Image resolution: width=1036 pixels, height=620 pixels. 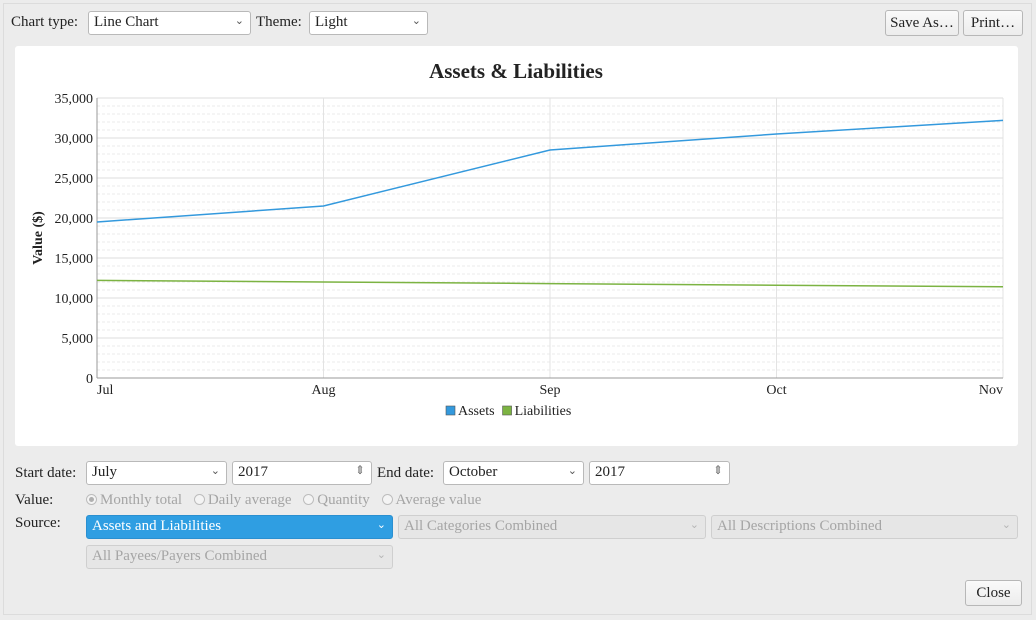 What do you see at coordinates (406, 473) in the screenshot?
I see `end-date-label: End date:` at bounding box center [406, 473].